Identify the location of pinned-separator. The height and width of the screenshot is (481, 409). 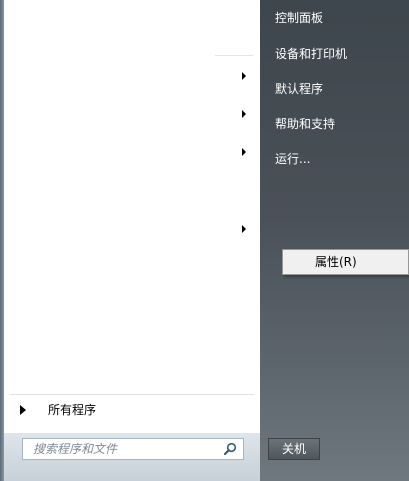
(234, 55).